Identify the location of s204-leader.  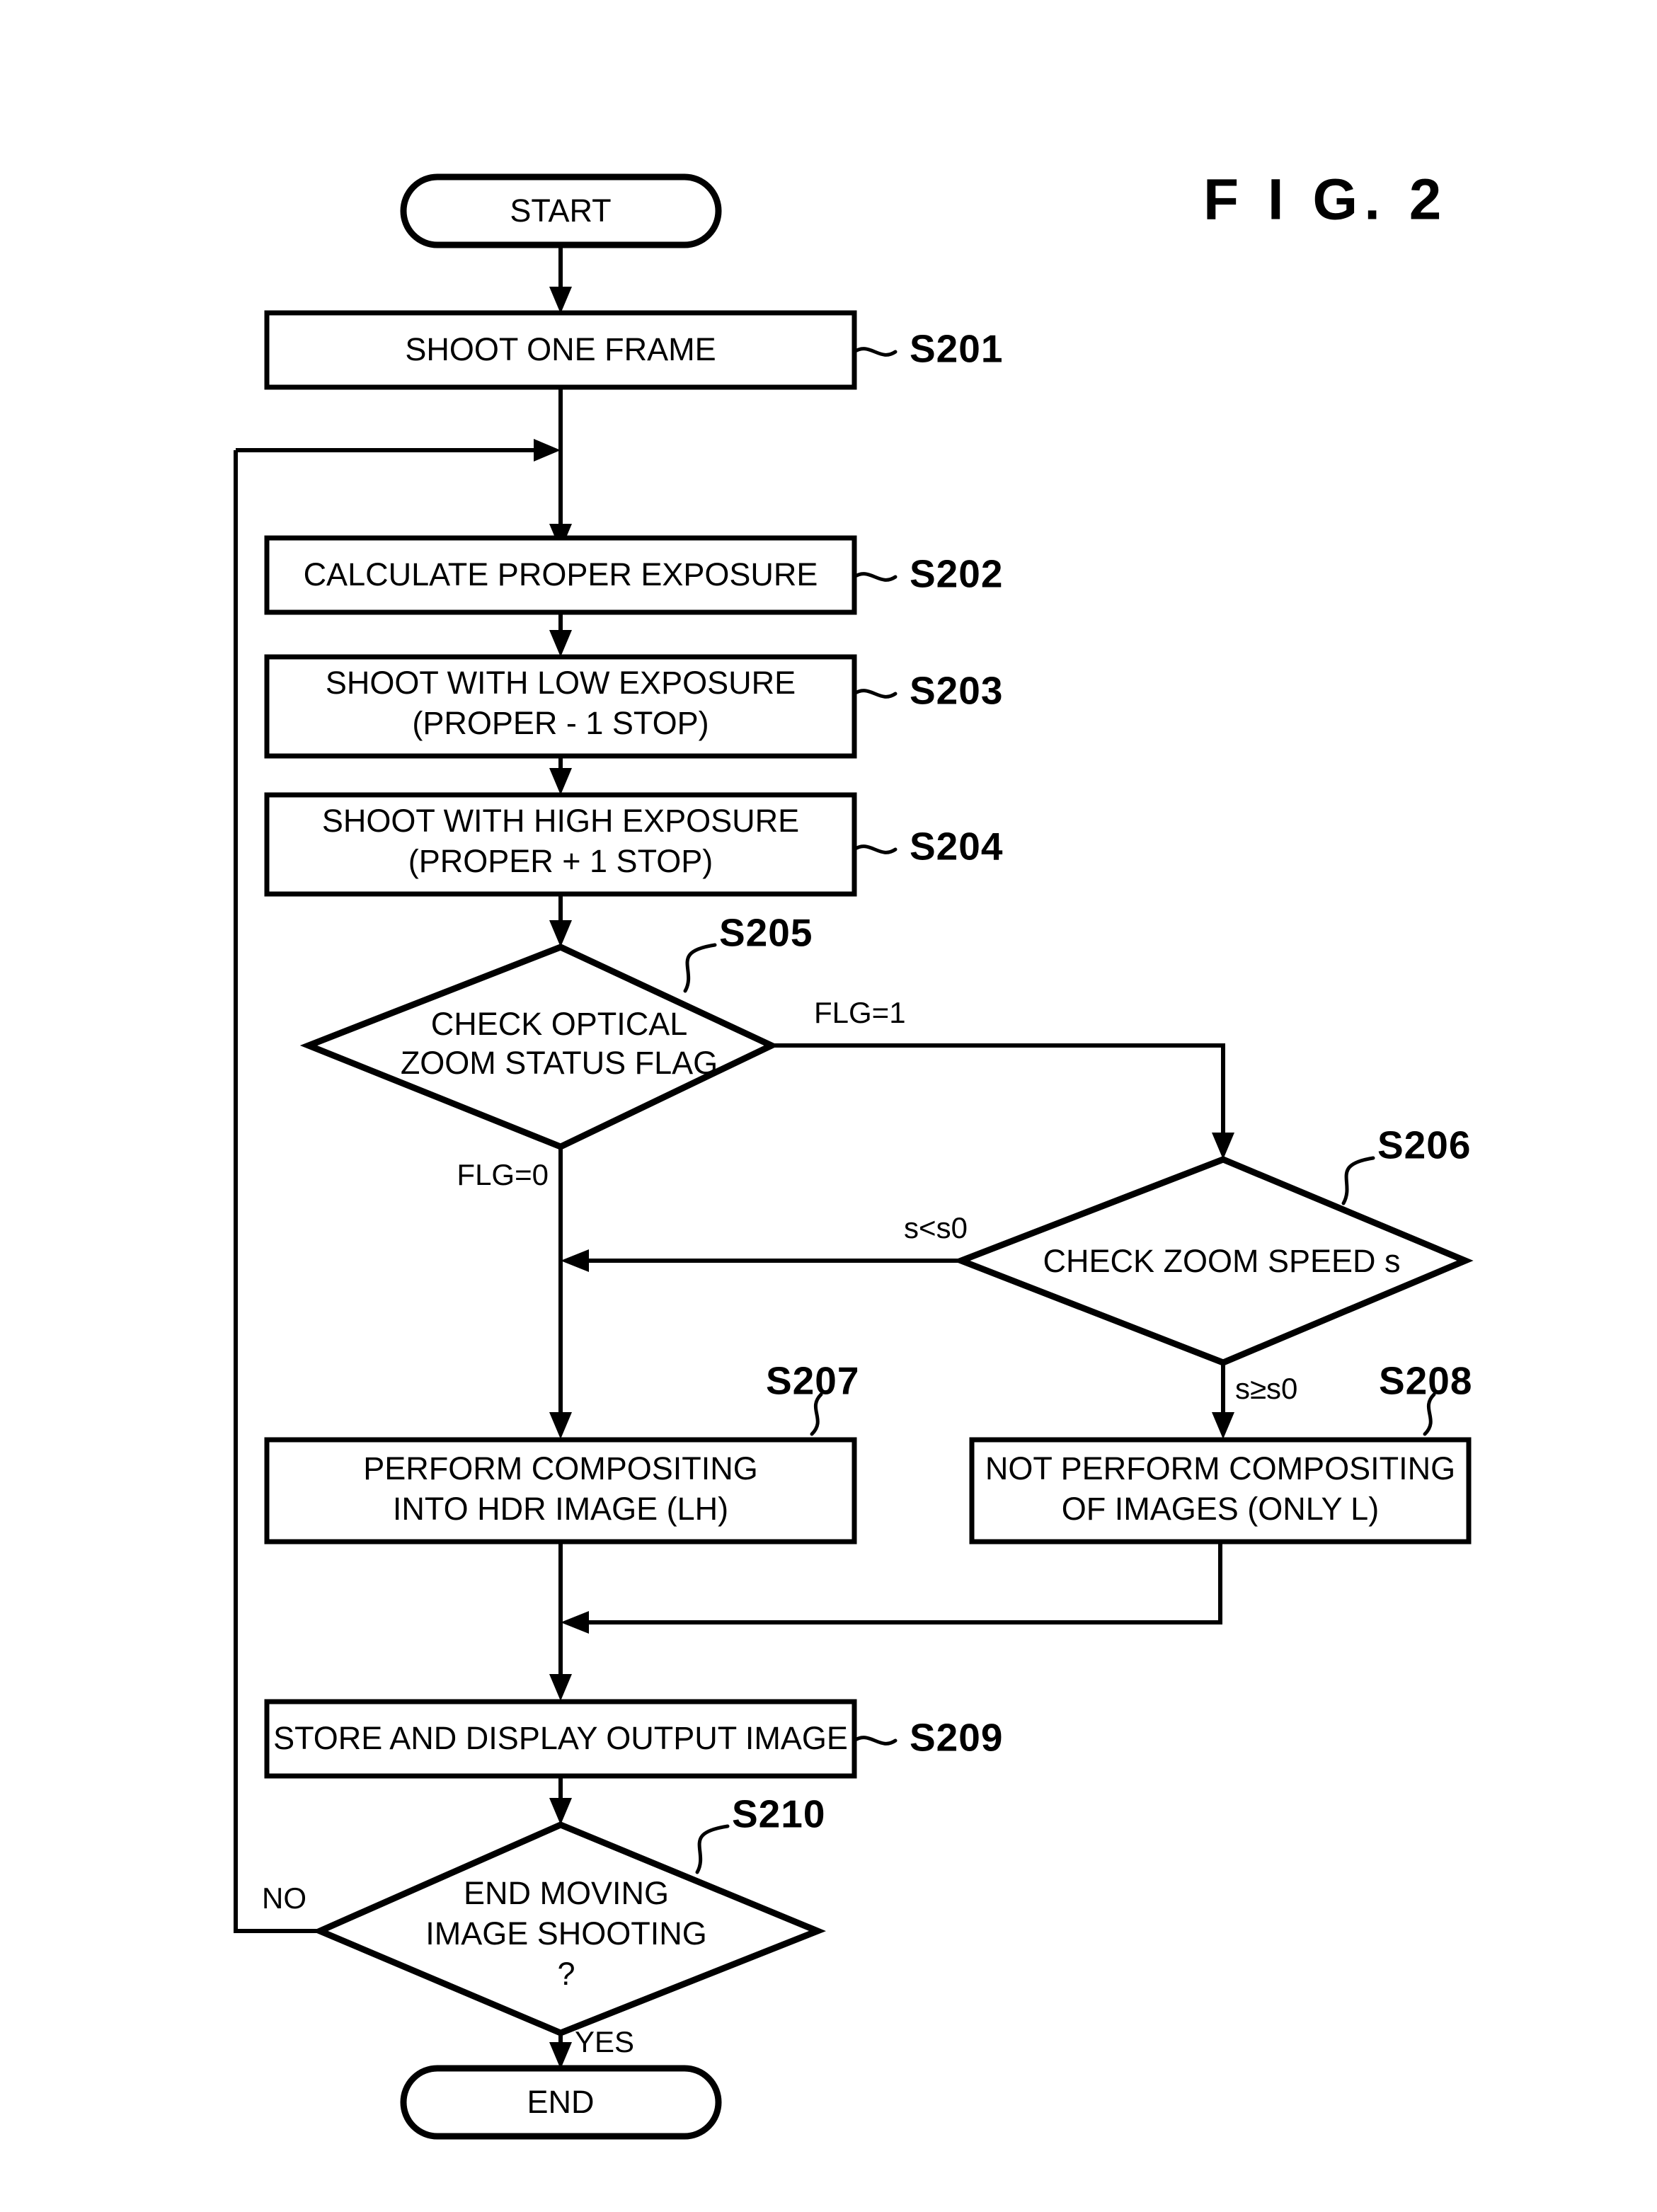
(875, 849).